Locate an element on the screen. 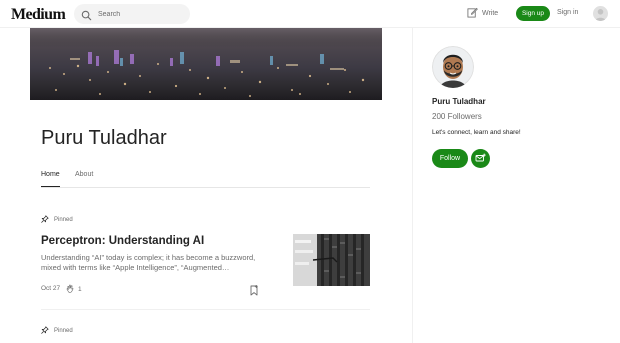 This screenshot has height=343, width=620. write-icon is located at coordinates (472, 13).